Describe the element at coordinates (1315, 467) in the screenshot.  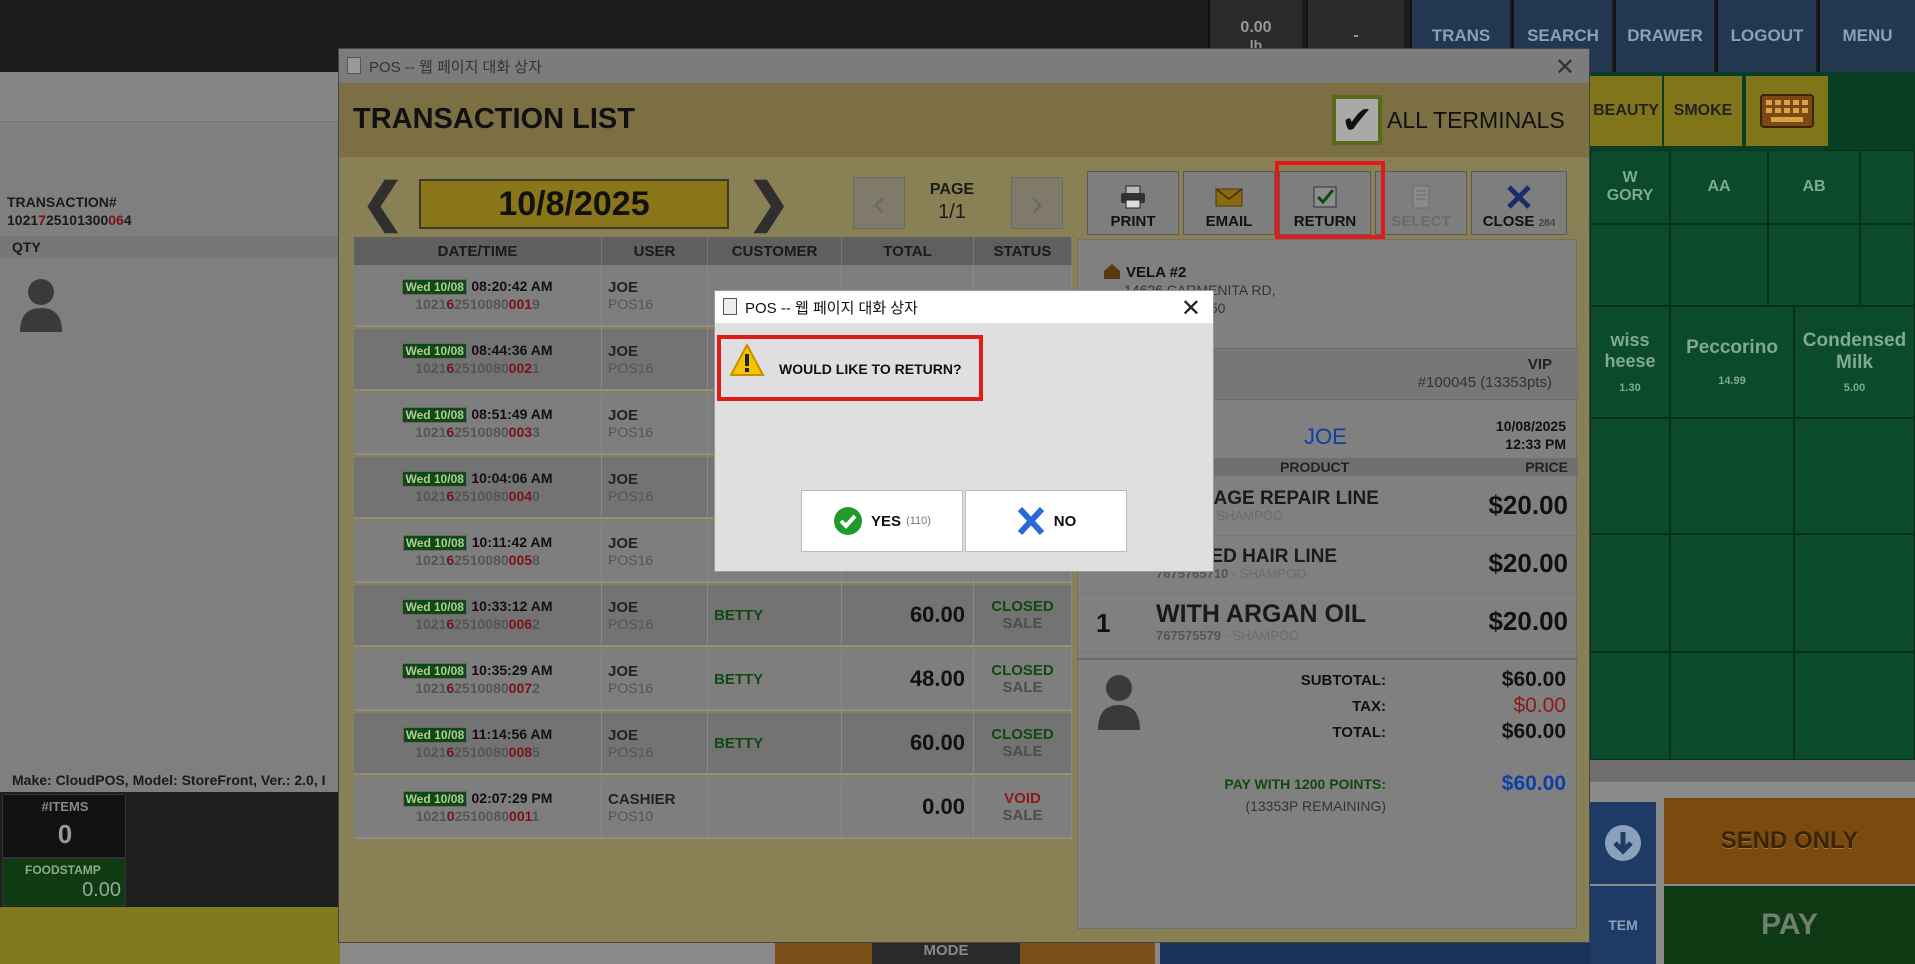
I see `col-product: PRODUCT` at that location.